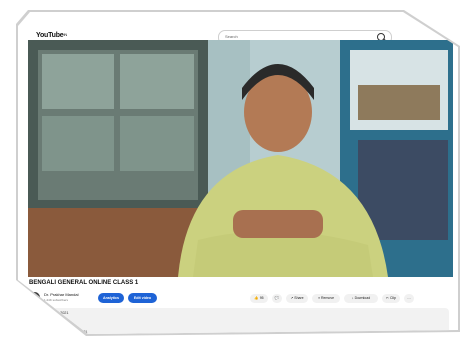 This screenshot has width=469, height=354. What do you see at coordinates (352, 298) in the screenshot?
I see `download-icon: ↓` at bounding box center [352, 298].